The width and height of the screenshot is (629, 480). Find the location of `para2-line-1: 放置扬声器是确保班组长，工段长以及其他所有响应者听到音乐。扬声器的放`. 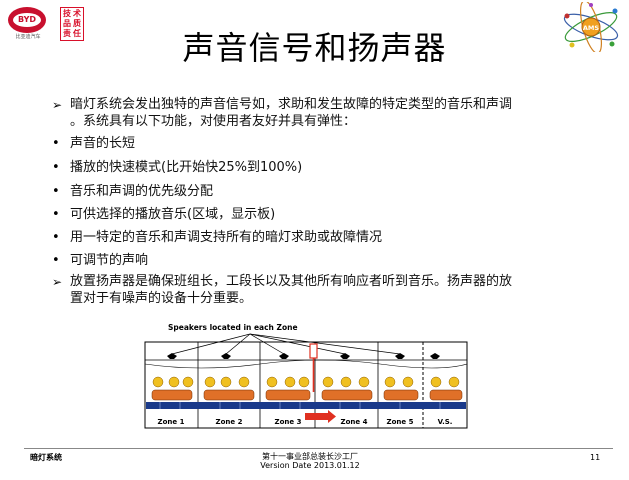

para2-line-1: 放置扬声器是确保班组长，工段长以及其他所有响应者听到音乐。扬声器的放 is located at coordinates (291, 281).